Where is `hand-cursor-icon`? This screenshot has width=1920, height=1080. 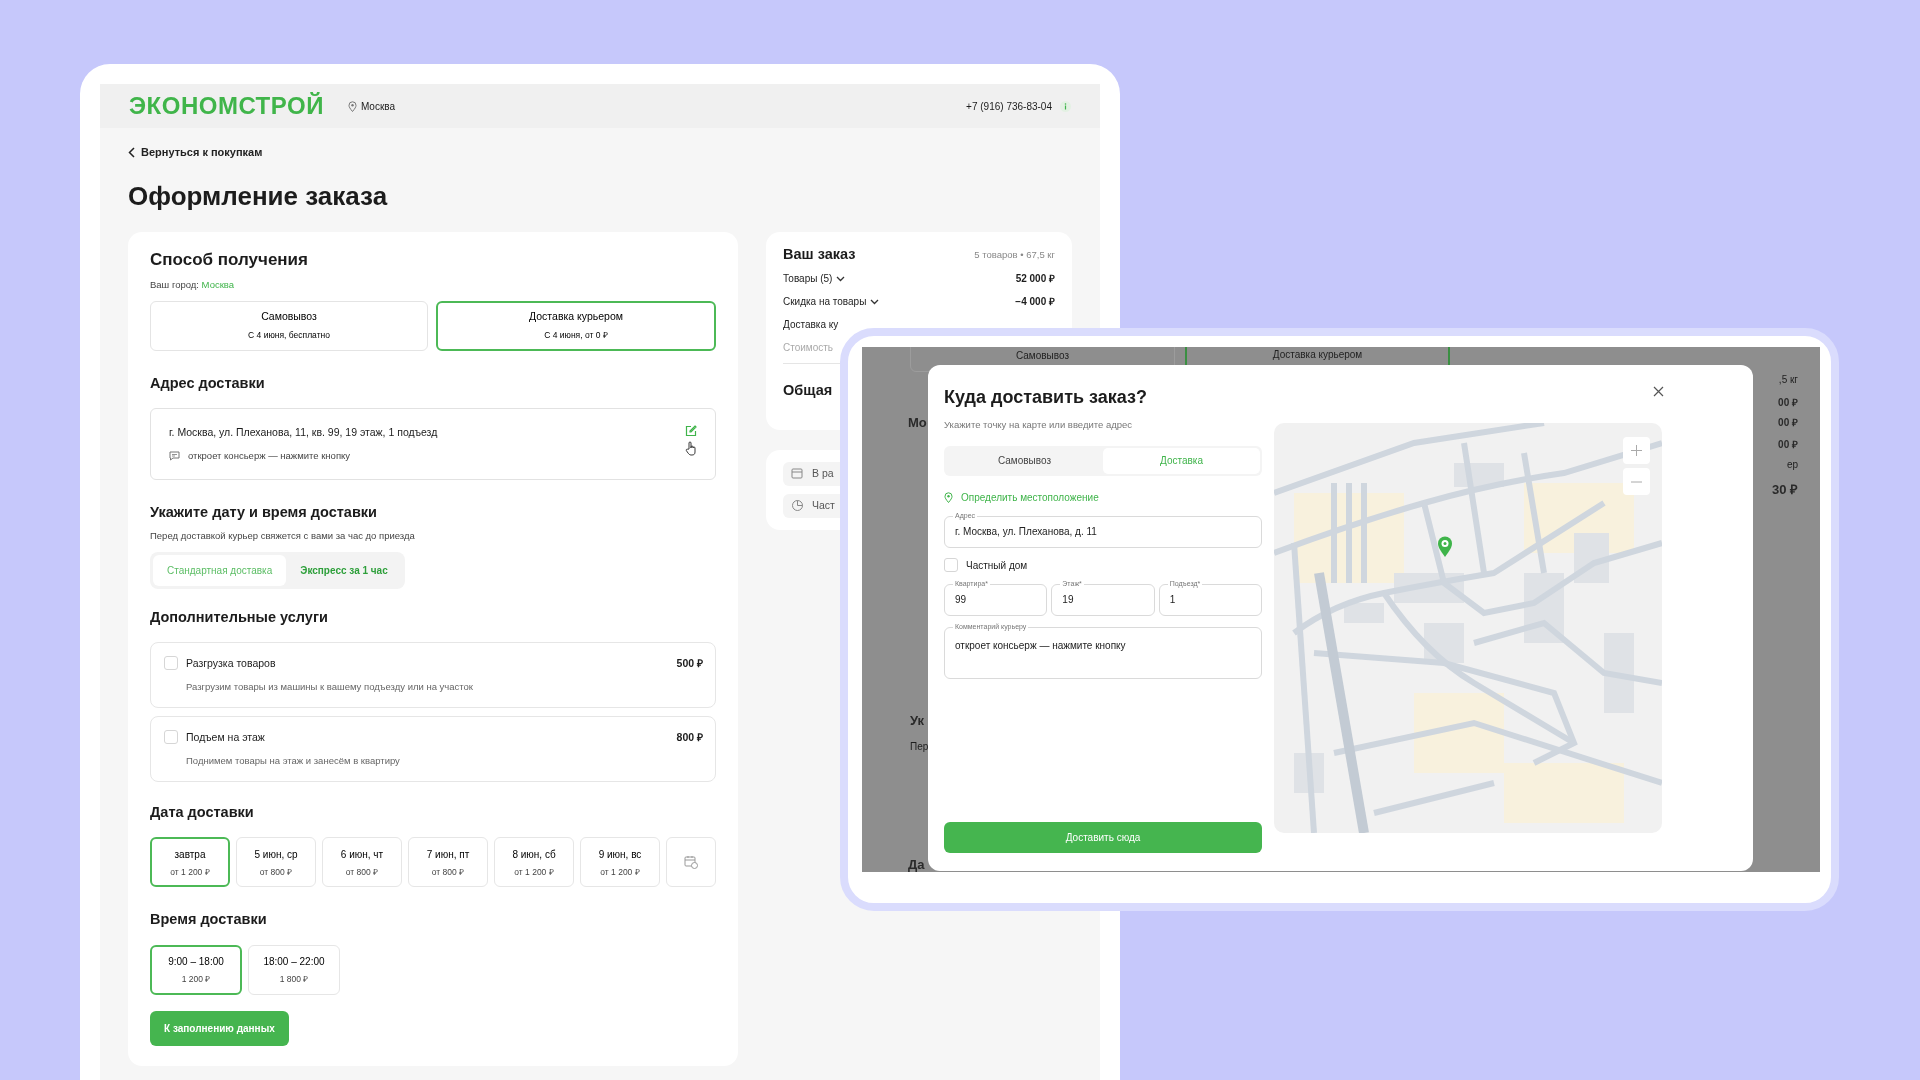
hand-cursor-icon is located at coordinates (691, 448).